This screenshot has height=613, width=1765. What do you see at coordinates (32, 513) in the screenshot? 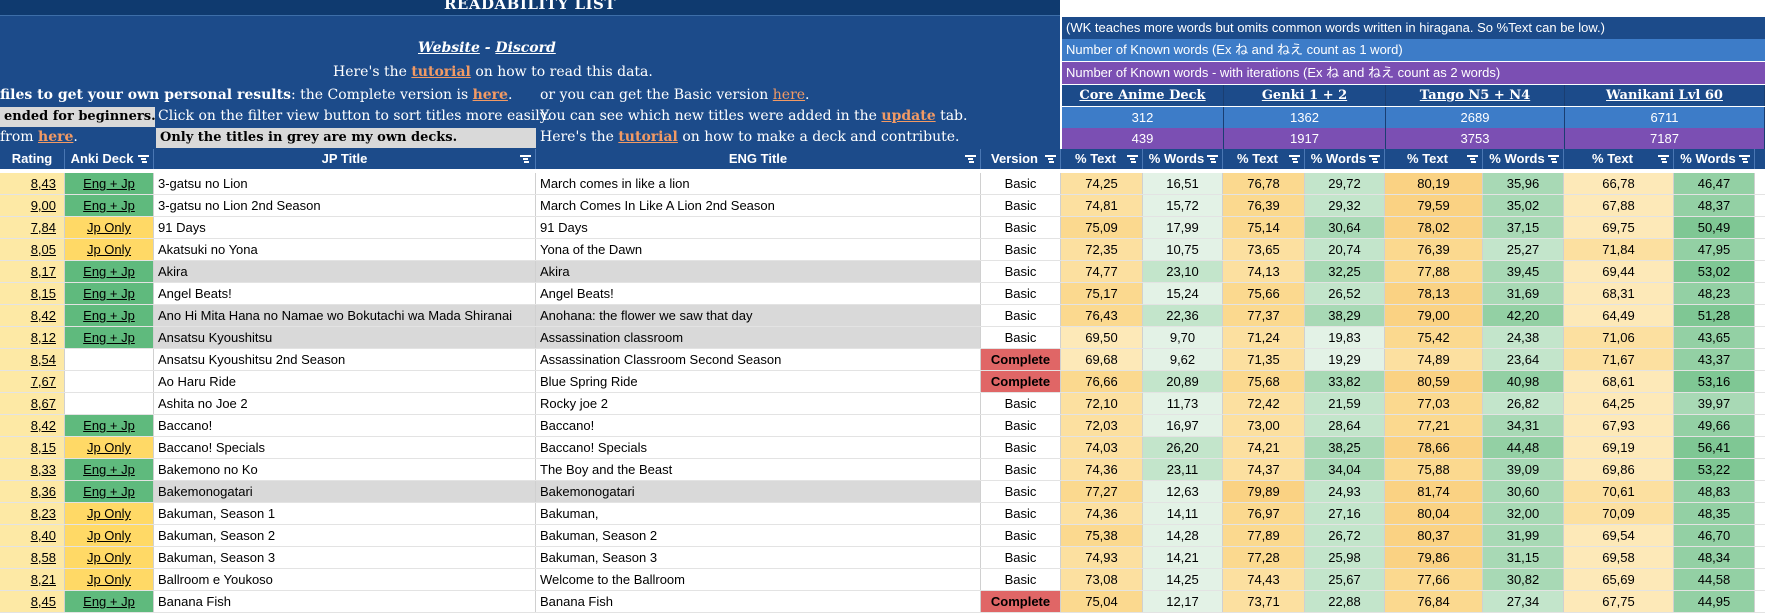
I see `rating-cell: 8,23` at bounding box center [32, 513].